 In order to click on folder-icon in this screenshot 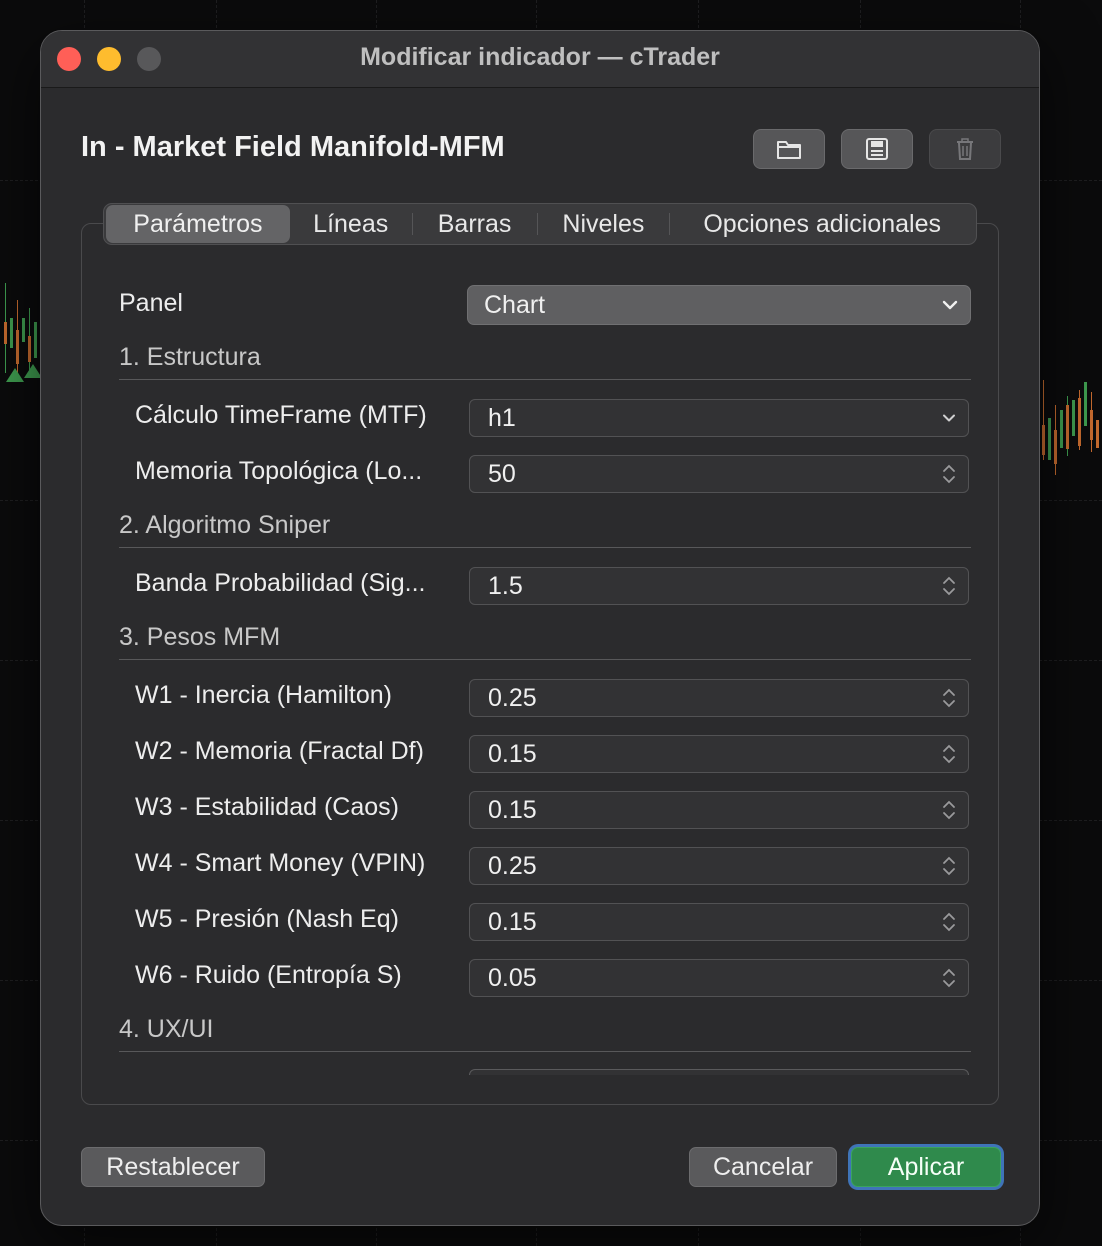, I will do `click(789, 150)`.